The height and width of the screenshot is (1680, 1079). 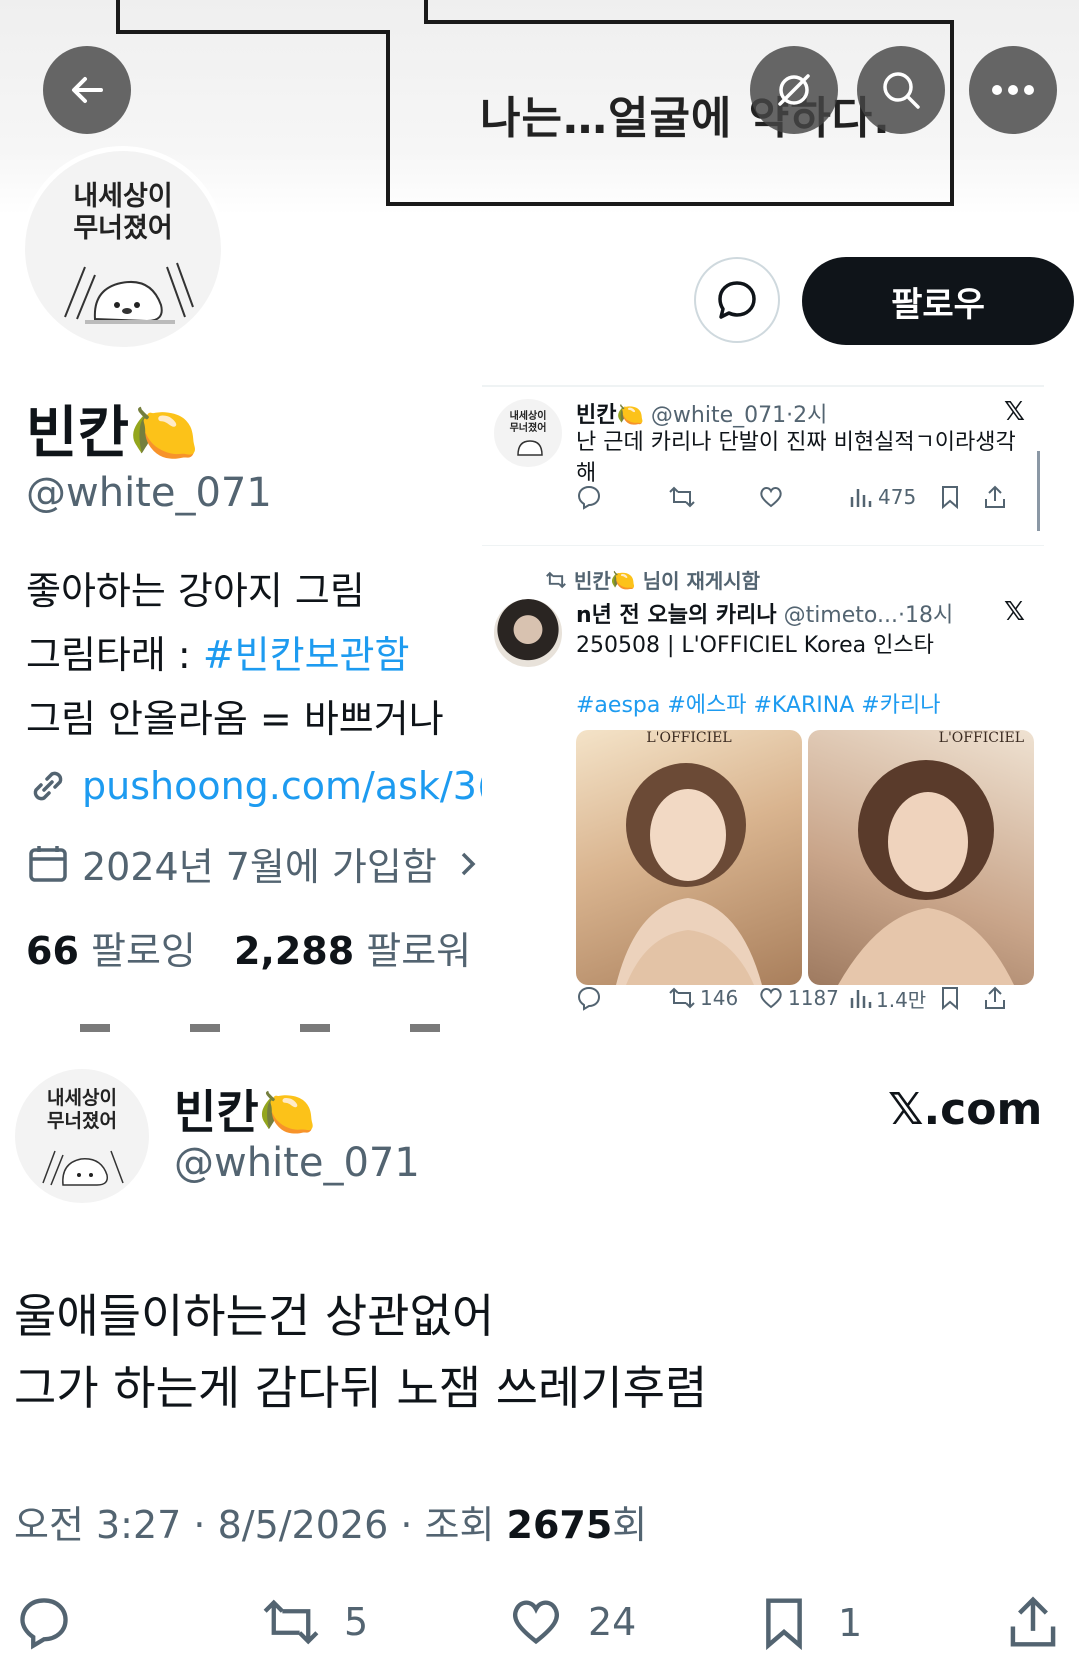 What do you see at coordinates (48, 786) in the screenshot?
I see `link-icon` at bounding box center [48, 786].